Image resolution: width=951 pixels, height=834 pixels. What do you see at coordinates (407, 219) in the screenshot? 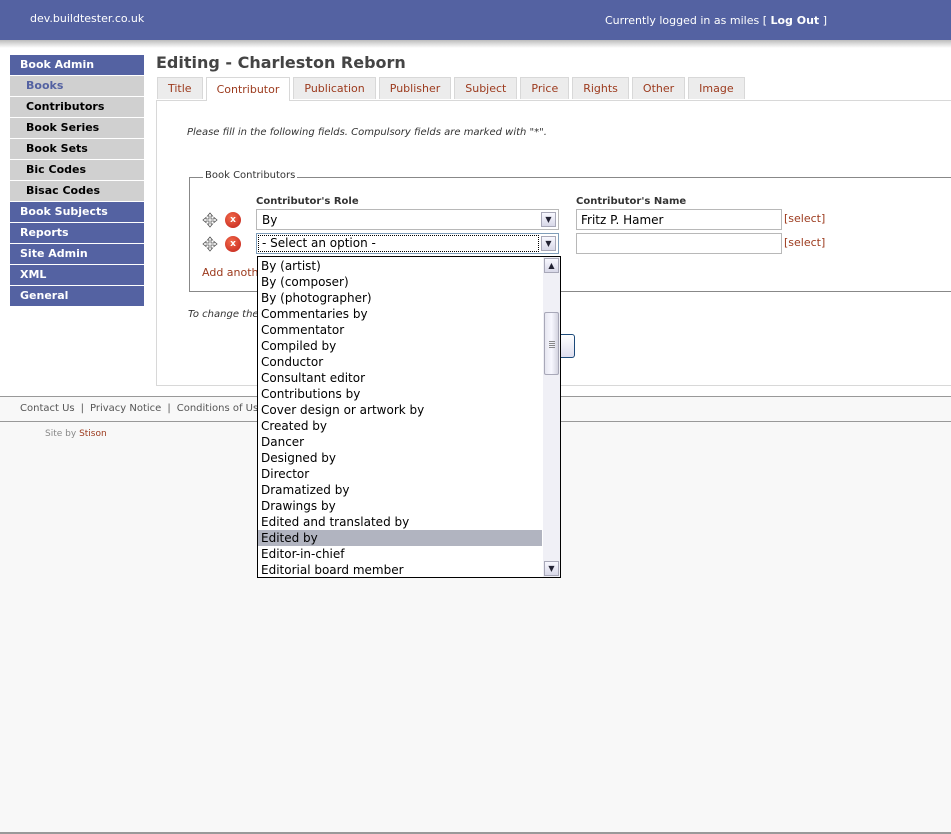
I see `role-select-row-1: By ▼` at bounding box center [407, 219].